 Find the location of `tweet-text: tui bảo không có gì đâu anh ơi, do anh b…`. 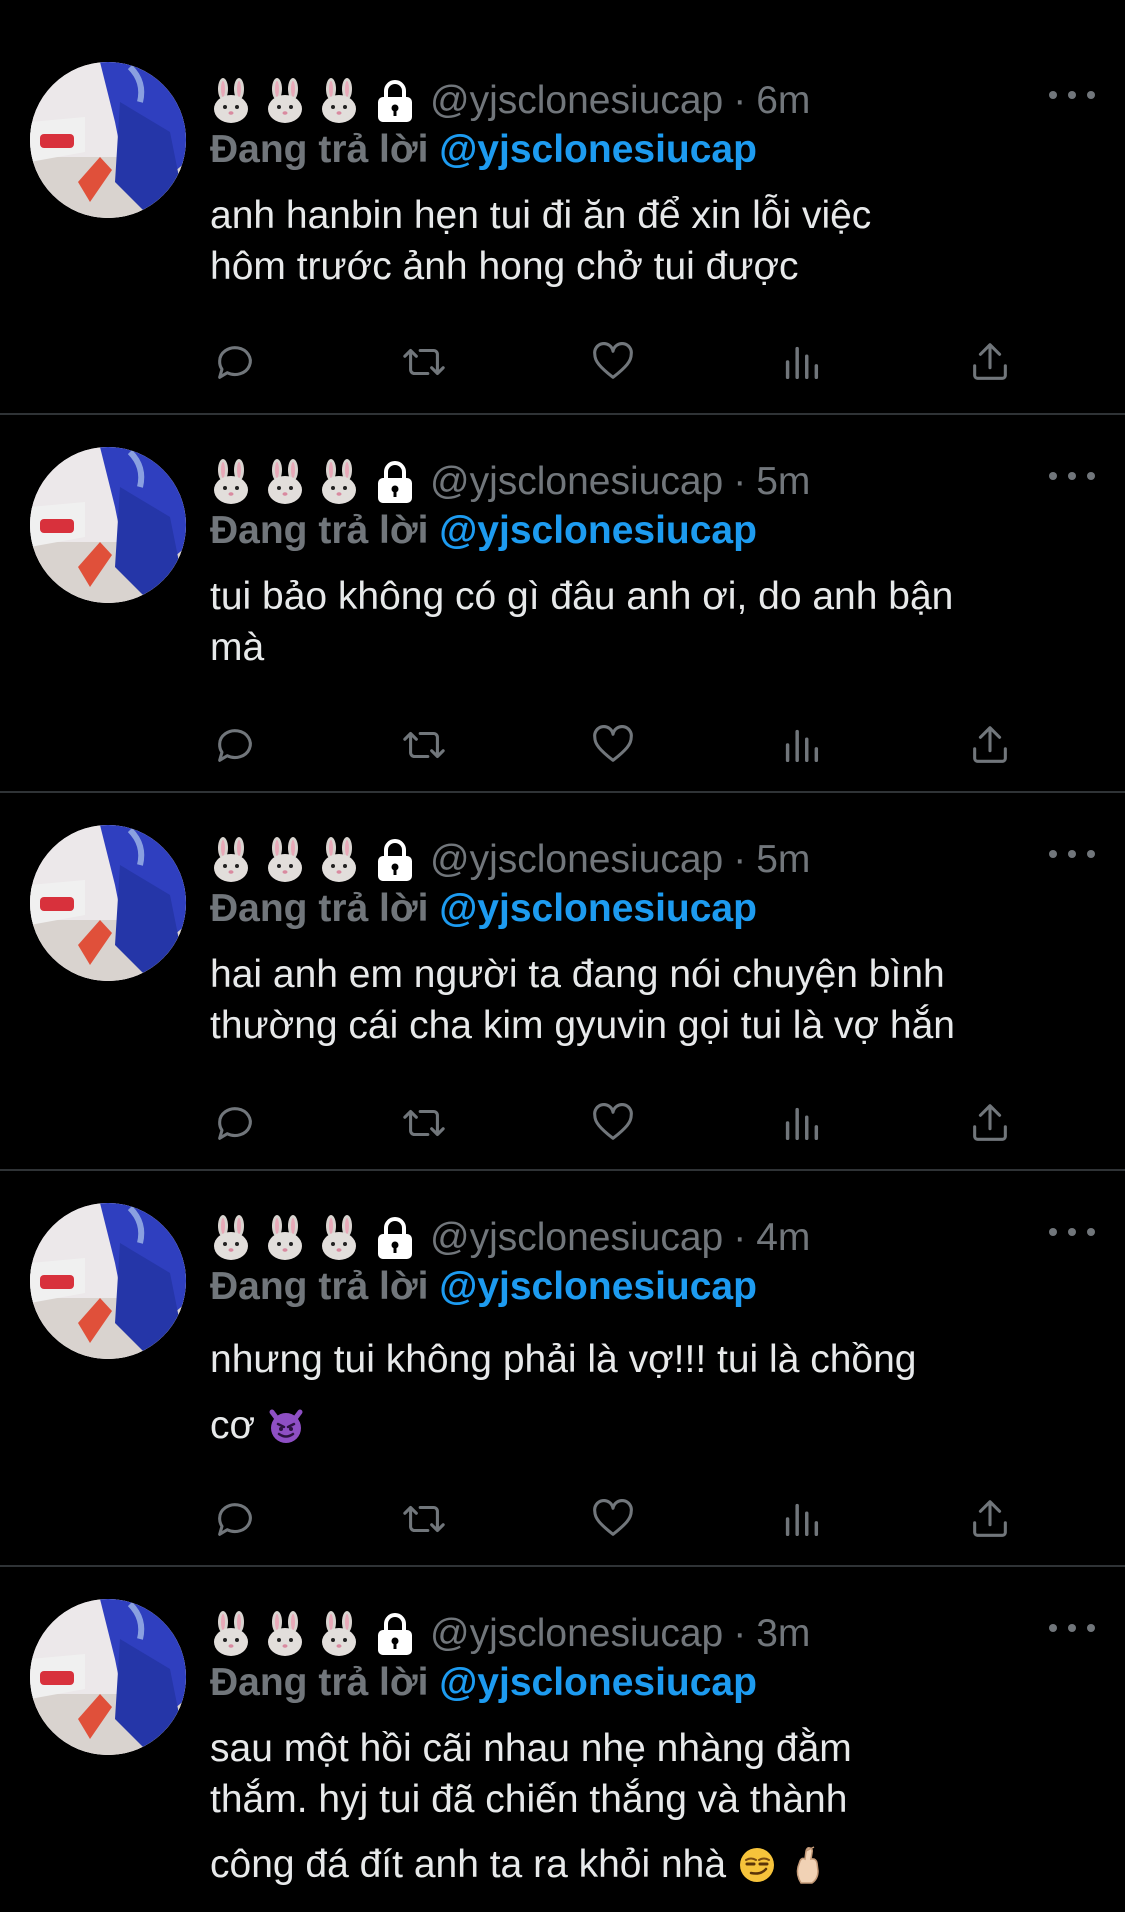

tweet-text: tui bảo không có gì đâu anh ơi, do anh b… is located at coordinates (652, 622).